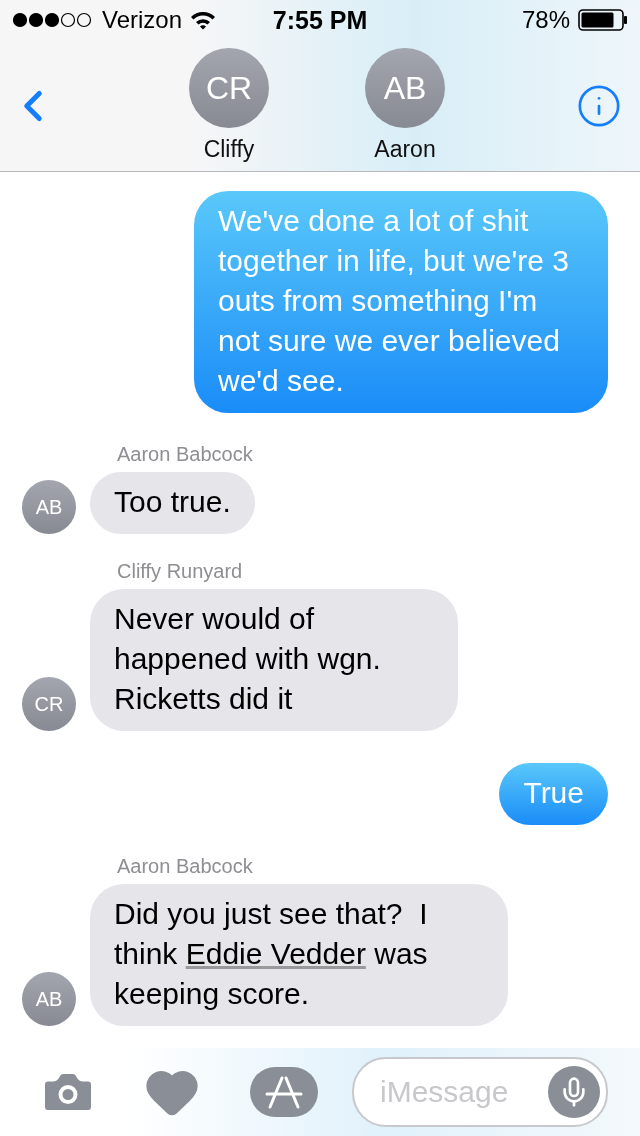 The image size is (640, 1136). What do you see at coordinates (53, 20) in the screenshot?
I see `signal-icon` at bounding box center [53, 20].